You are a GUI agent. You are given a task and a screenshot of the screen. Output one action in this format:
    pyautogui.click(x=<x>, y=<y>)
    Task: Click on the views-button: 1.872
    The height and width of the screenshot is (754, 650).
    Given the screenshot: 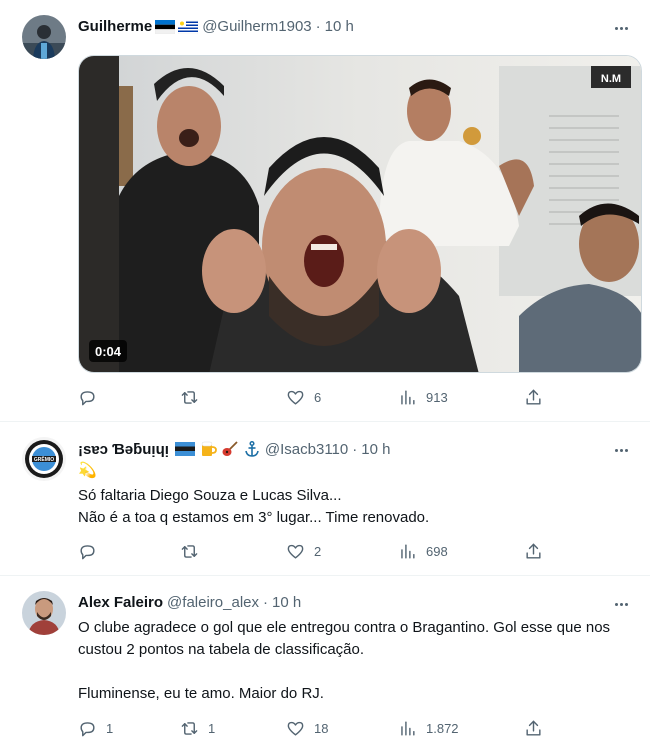 What is the action you would take?
    pyautogui.click(x=428, y=728)
    